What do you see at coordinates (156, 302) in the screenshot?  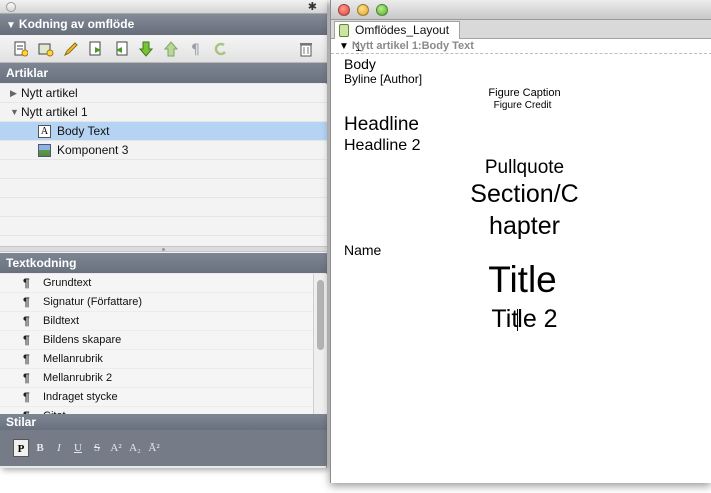 I see `list-item: ¶ Signatur (Författare)` at bounding box center [156, 302].